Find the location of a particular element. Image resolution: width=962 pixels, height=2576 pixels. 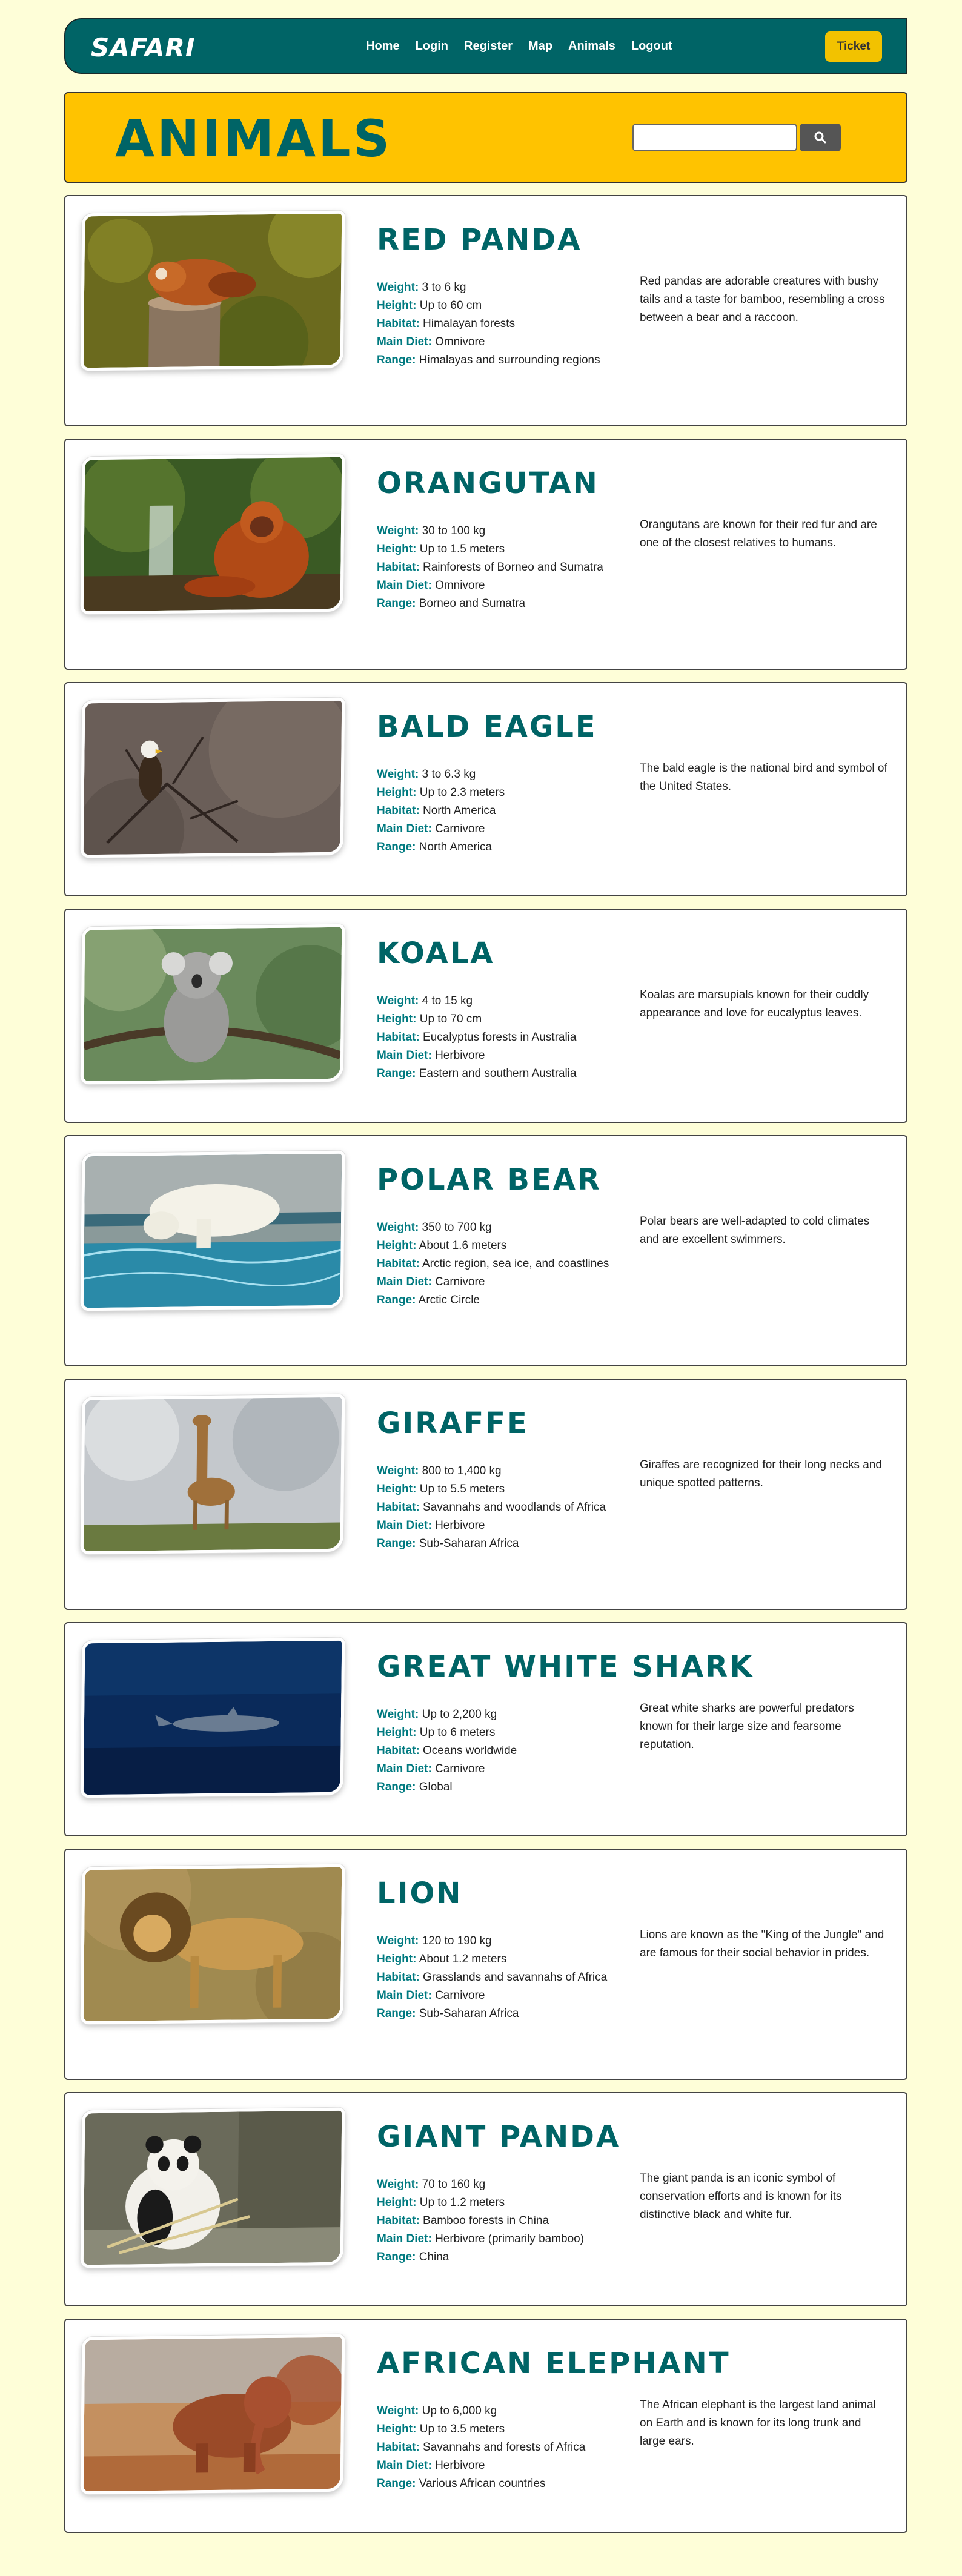

fact-value: Herbivore is located at coordinates (460, 1525).